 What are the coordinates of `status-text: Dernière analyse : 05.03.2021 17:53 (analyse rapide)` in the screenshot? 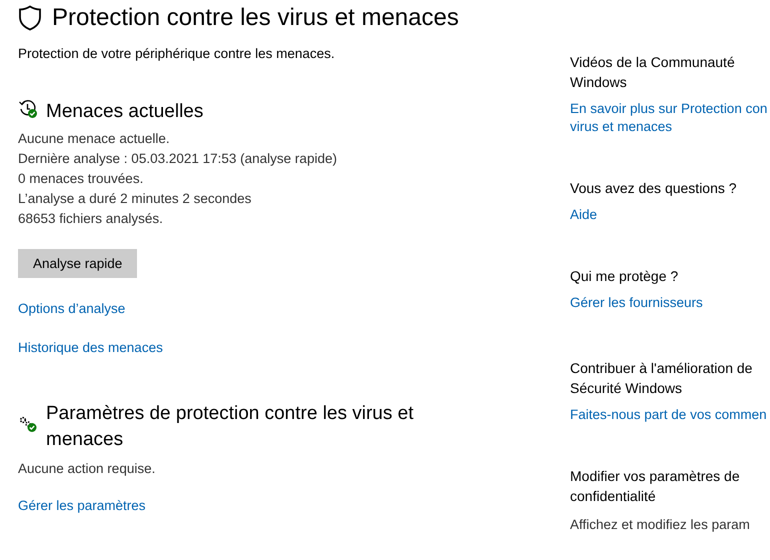 It's located at (178, 159).